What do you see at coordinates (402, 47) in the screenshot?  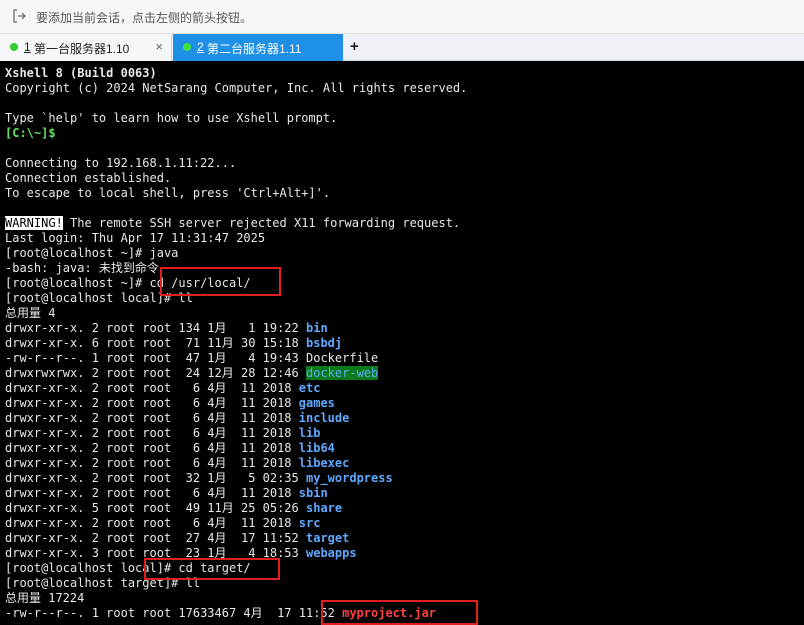 I see `session-tab-bar: 1 第一台服务器1.10 × 2 第二台服务器1.11 +` at bounding box center [402, 47].